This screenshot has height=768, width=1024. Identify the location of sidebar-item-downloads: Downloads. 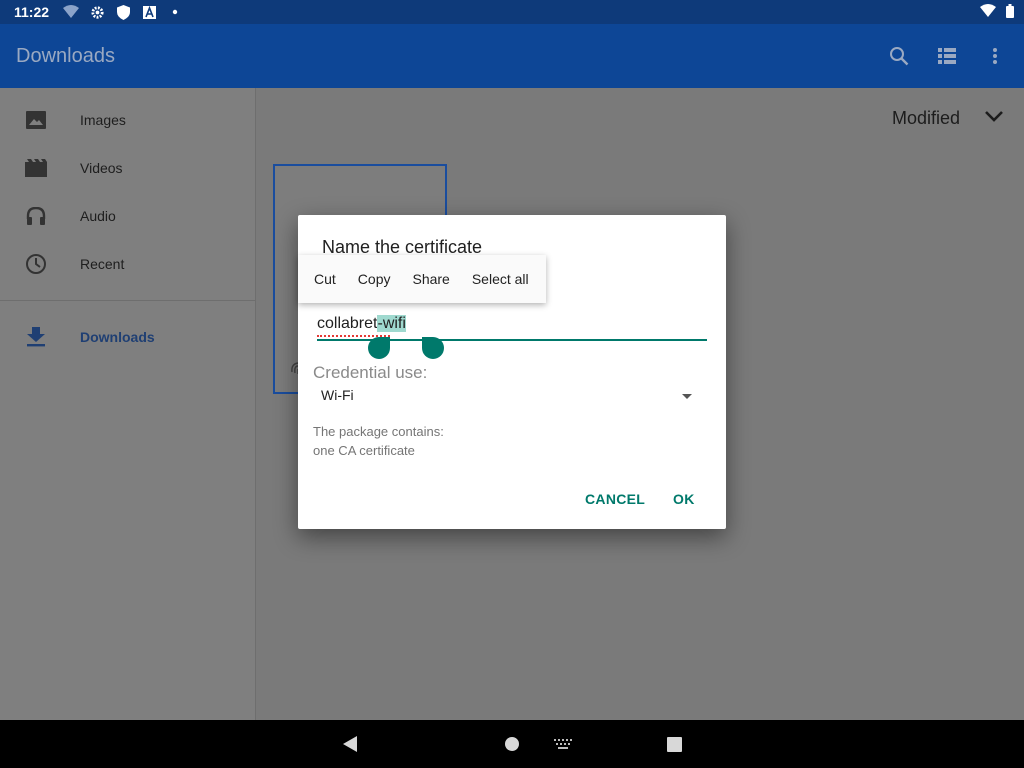
(128, 337).